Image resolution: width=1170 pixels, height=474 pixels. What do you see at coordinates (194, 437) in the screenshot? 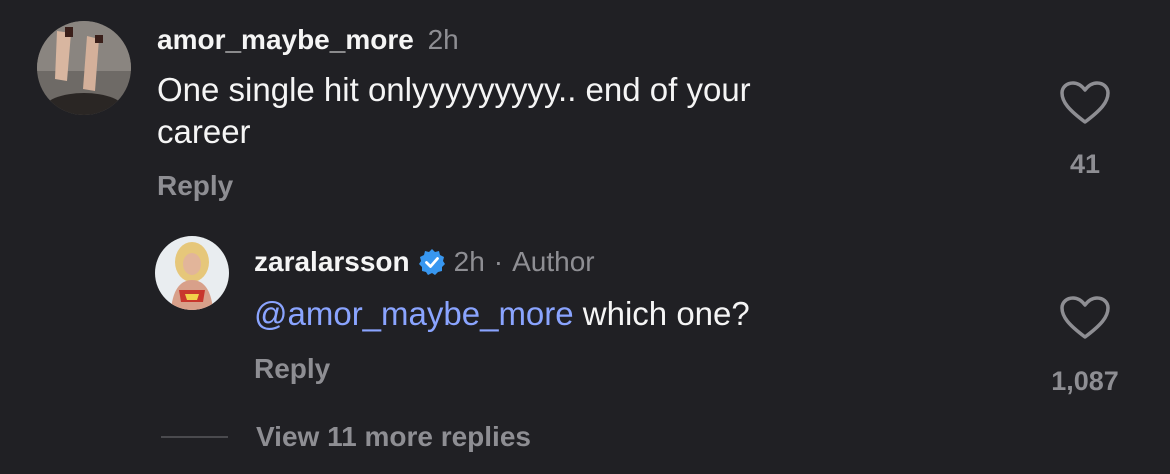
I see `view-more-divider` at bounding box center [194, 437].